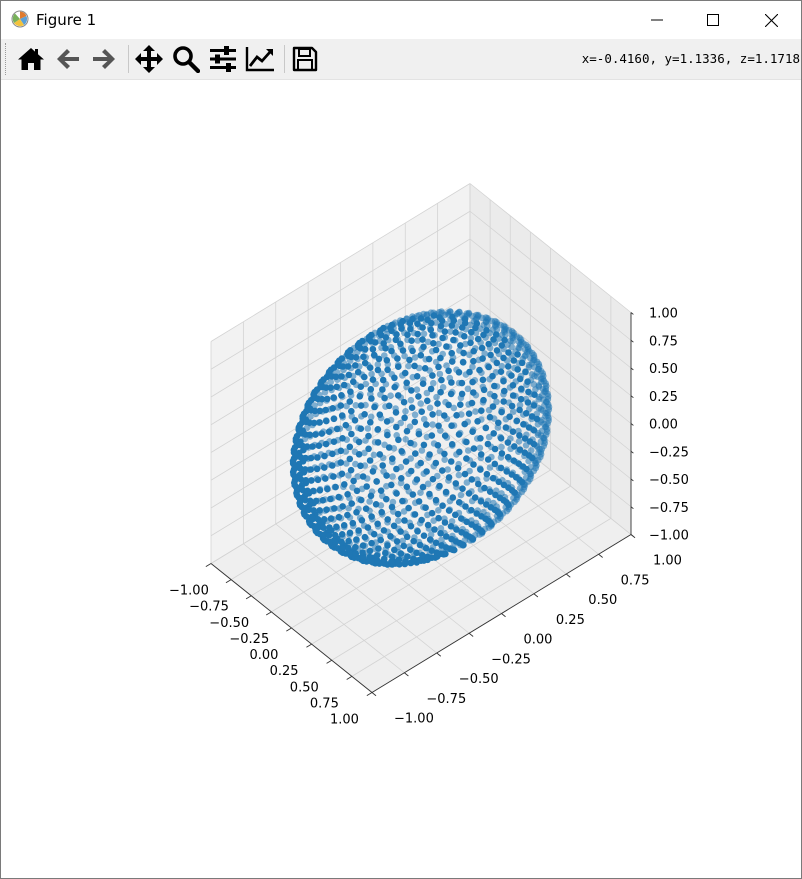 Image resolution: width=802 pixels, height=879 pixels. I want to click on minimize-button, so click(657, 20).